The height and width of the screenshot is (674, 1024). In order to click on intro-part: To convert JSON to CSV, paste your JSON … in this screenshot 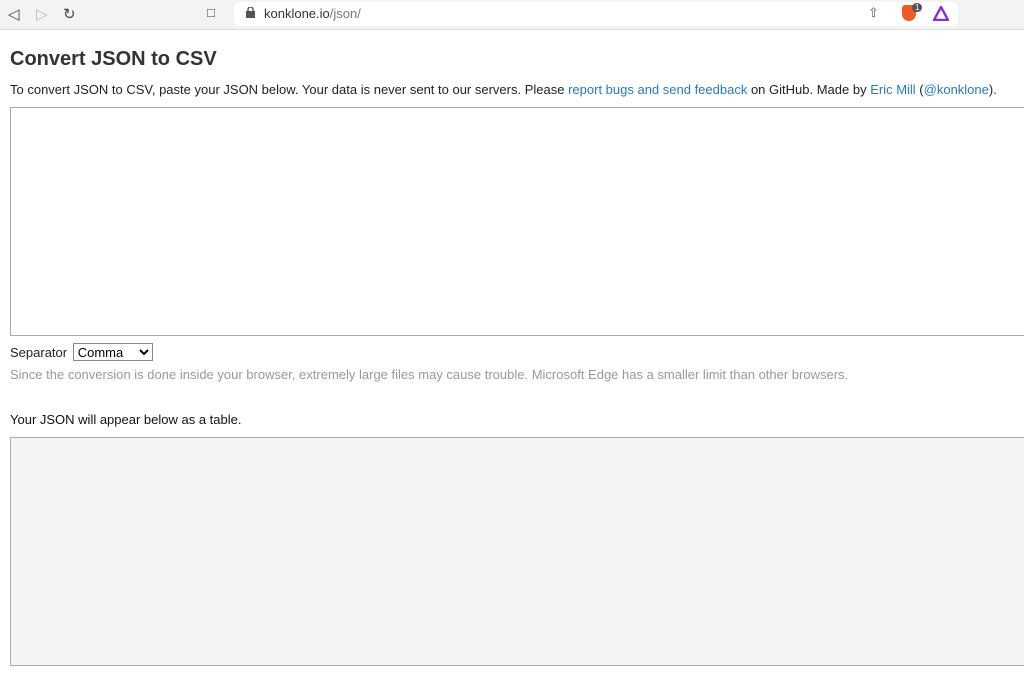, I will do `click(289, 89)`.